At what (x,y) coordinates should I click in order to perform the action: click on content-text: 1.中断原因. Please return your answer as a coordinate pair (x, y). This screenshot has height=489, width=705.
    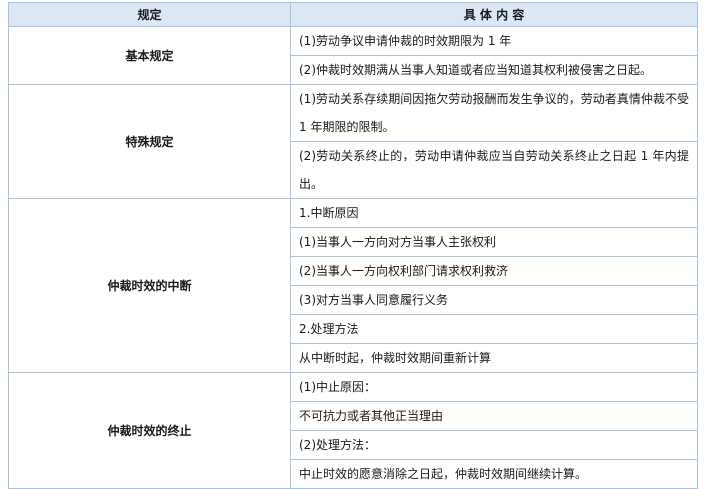
    Looking at the image, I should click on (329, 213).